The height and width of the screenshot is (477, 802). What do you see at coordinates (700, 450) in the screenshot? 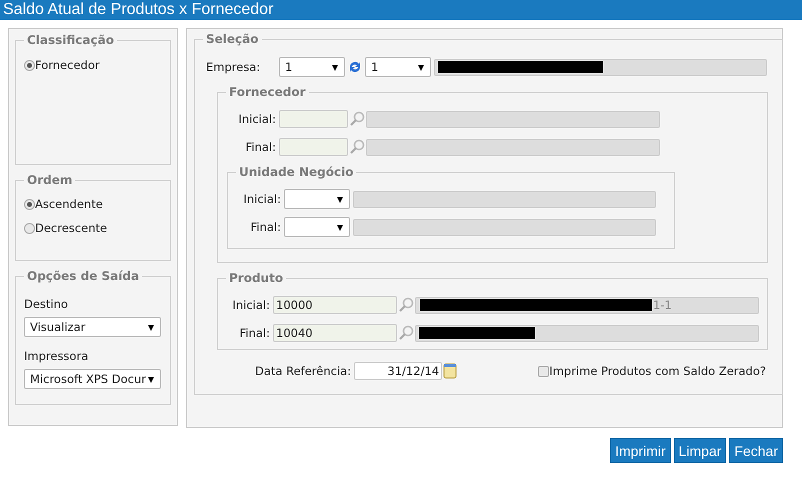
I see `action-button: Limpar` at bounding box center [700, 450].